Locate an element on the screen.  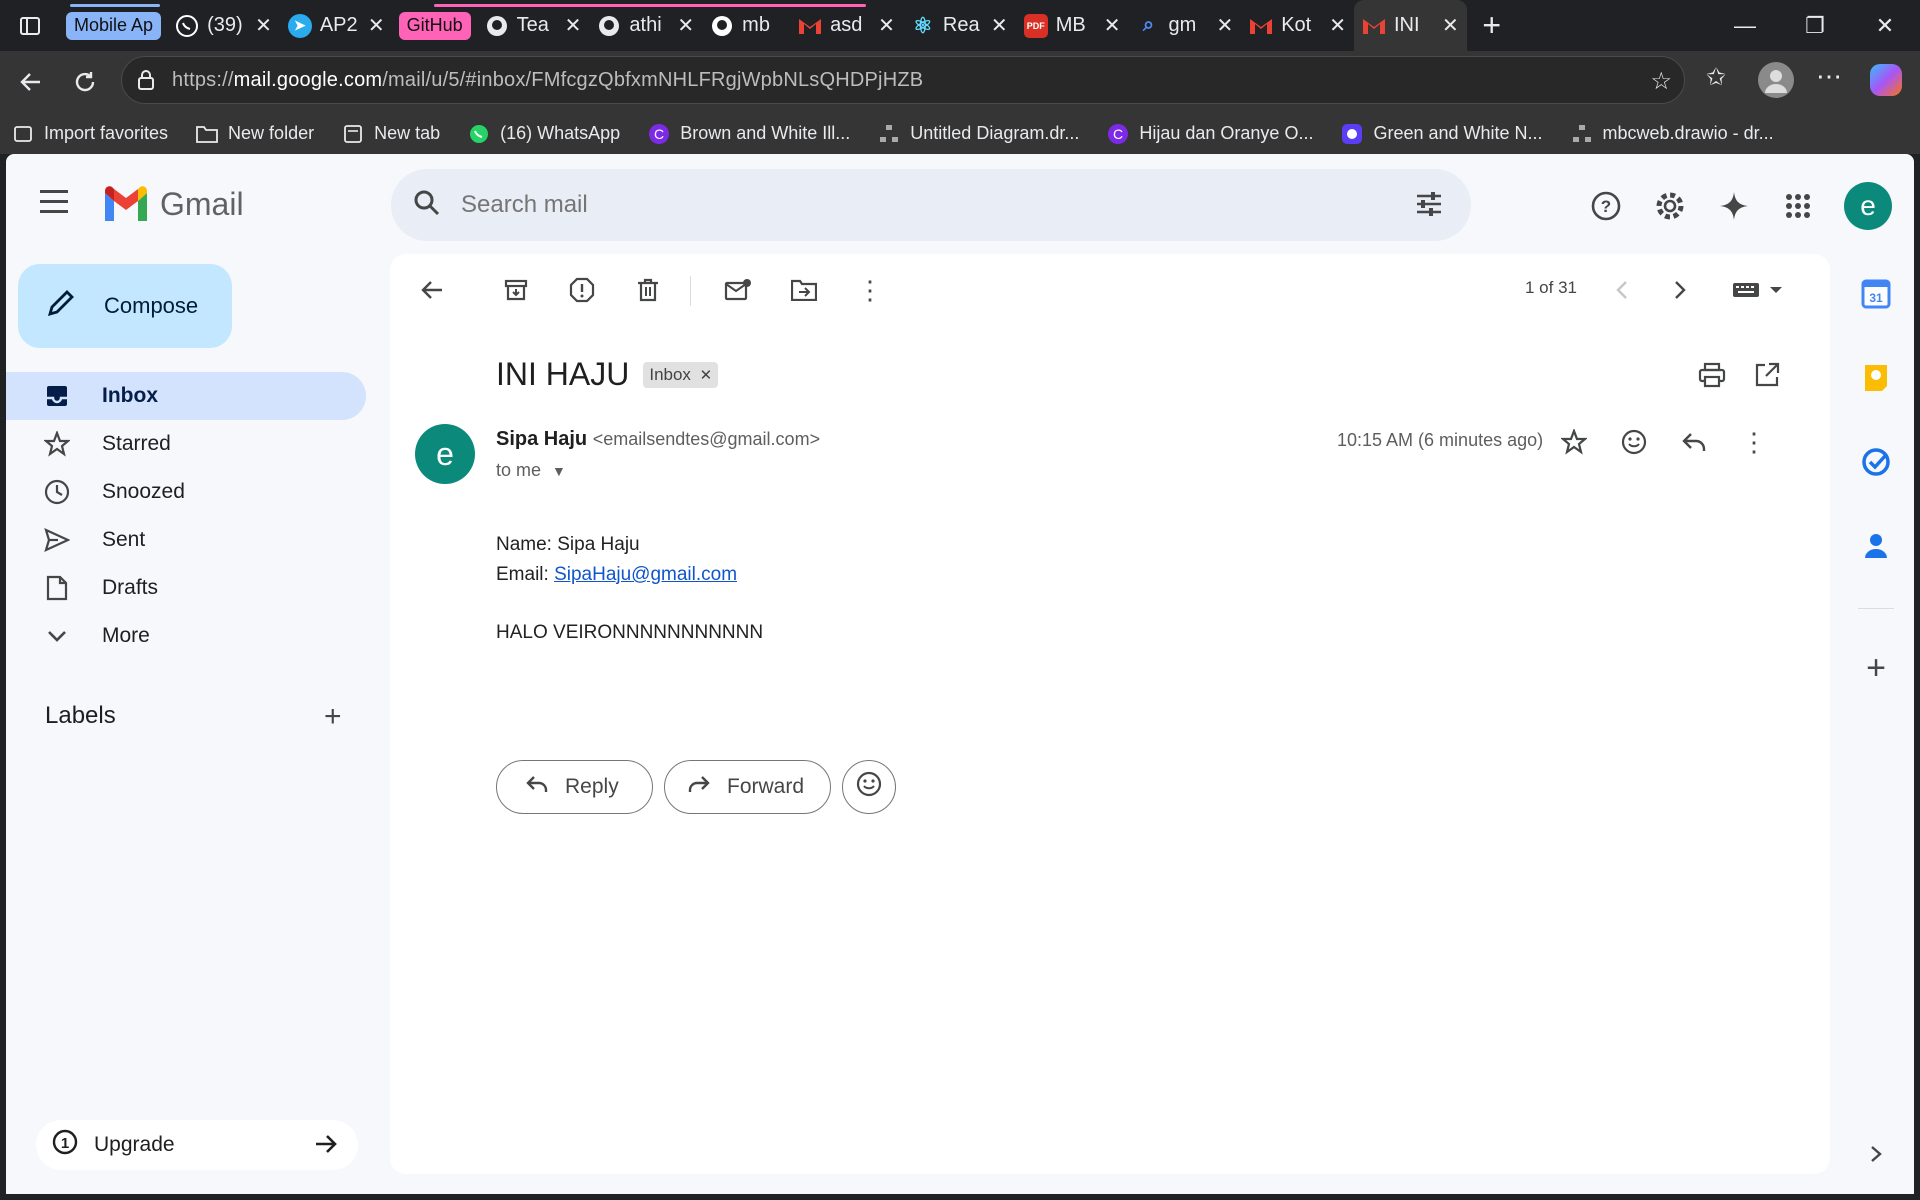
sidebar-item-drafts: Drafts is located at coordinates (186, 588).